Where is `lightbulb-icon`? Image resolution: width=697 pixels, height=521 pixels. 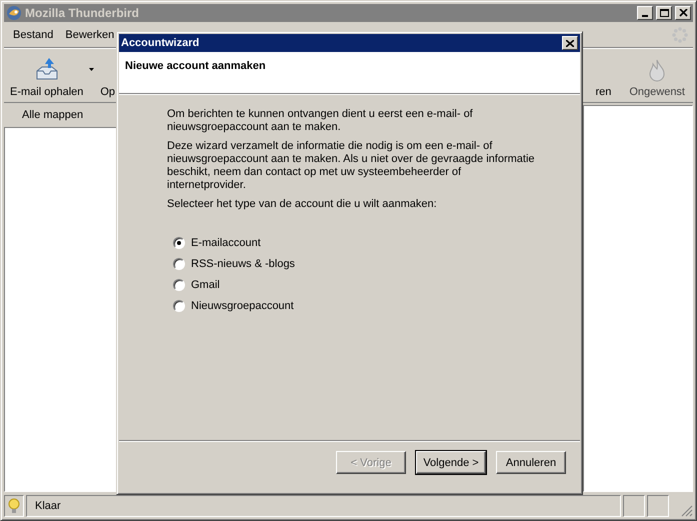
lightbulb-icon is located at coordinates (14, 506).